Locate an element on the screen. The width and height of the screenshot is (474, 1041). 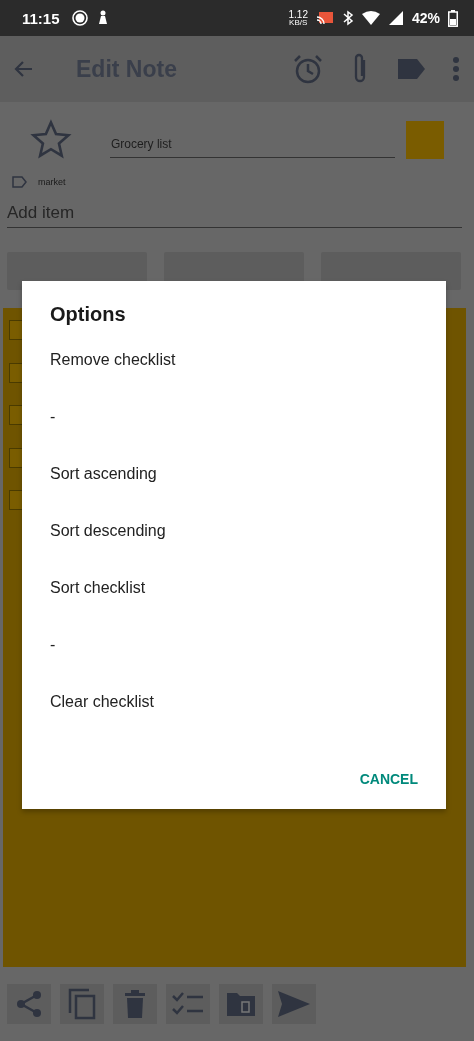
send-button is located at coordinates (294, 1004).